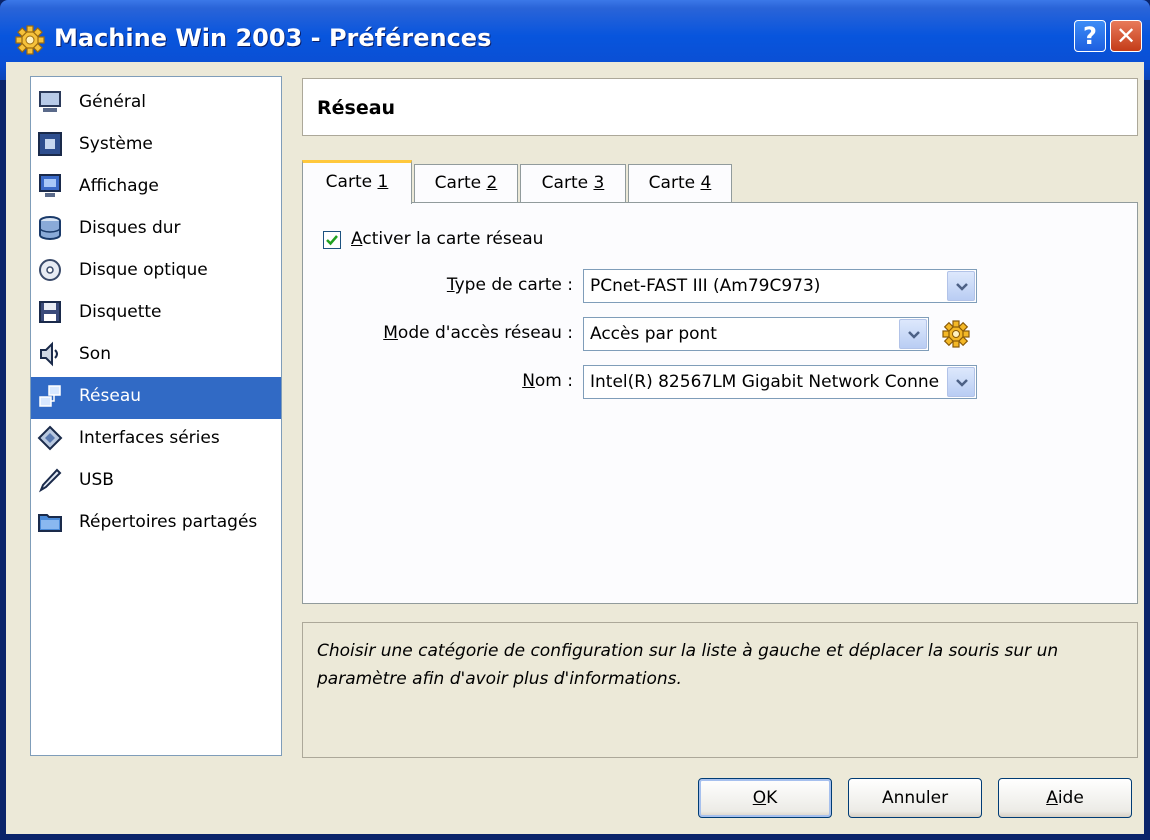 This screenshot has height=840, width=1150. I want to click on network-icon, so click(50, 396).